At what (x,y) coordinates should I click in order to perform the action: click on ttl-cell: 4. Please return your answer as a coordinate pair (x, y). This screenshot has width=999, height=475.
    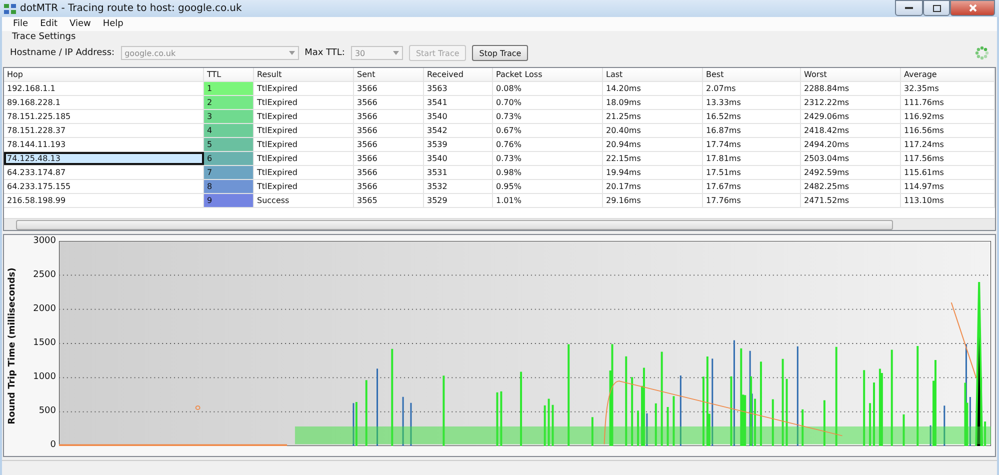
    Looking at the image, I should click on (229, 130).